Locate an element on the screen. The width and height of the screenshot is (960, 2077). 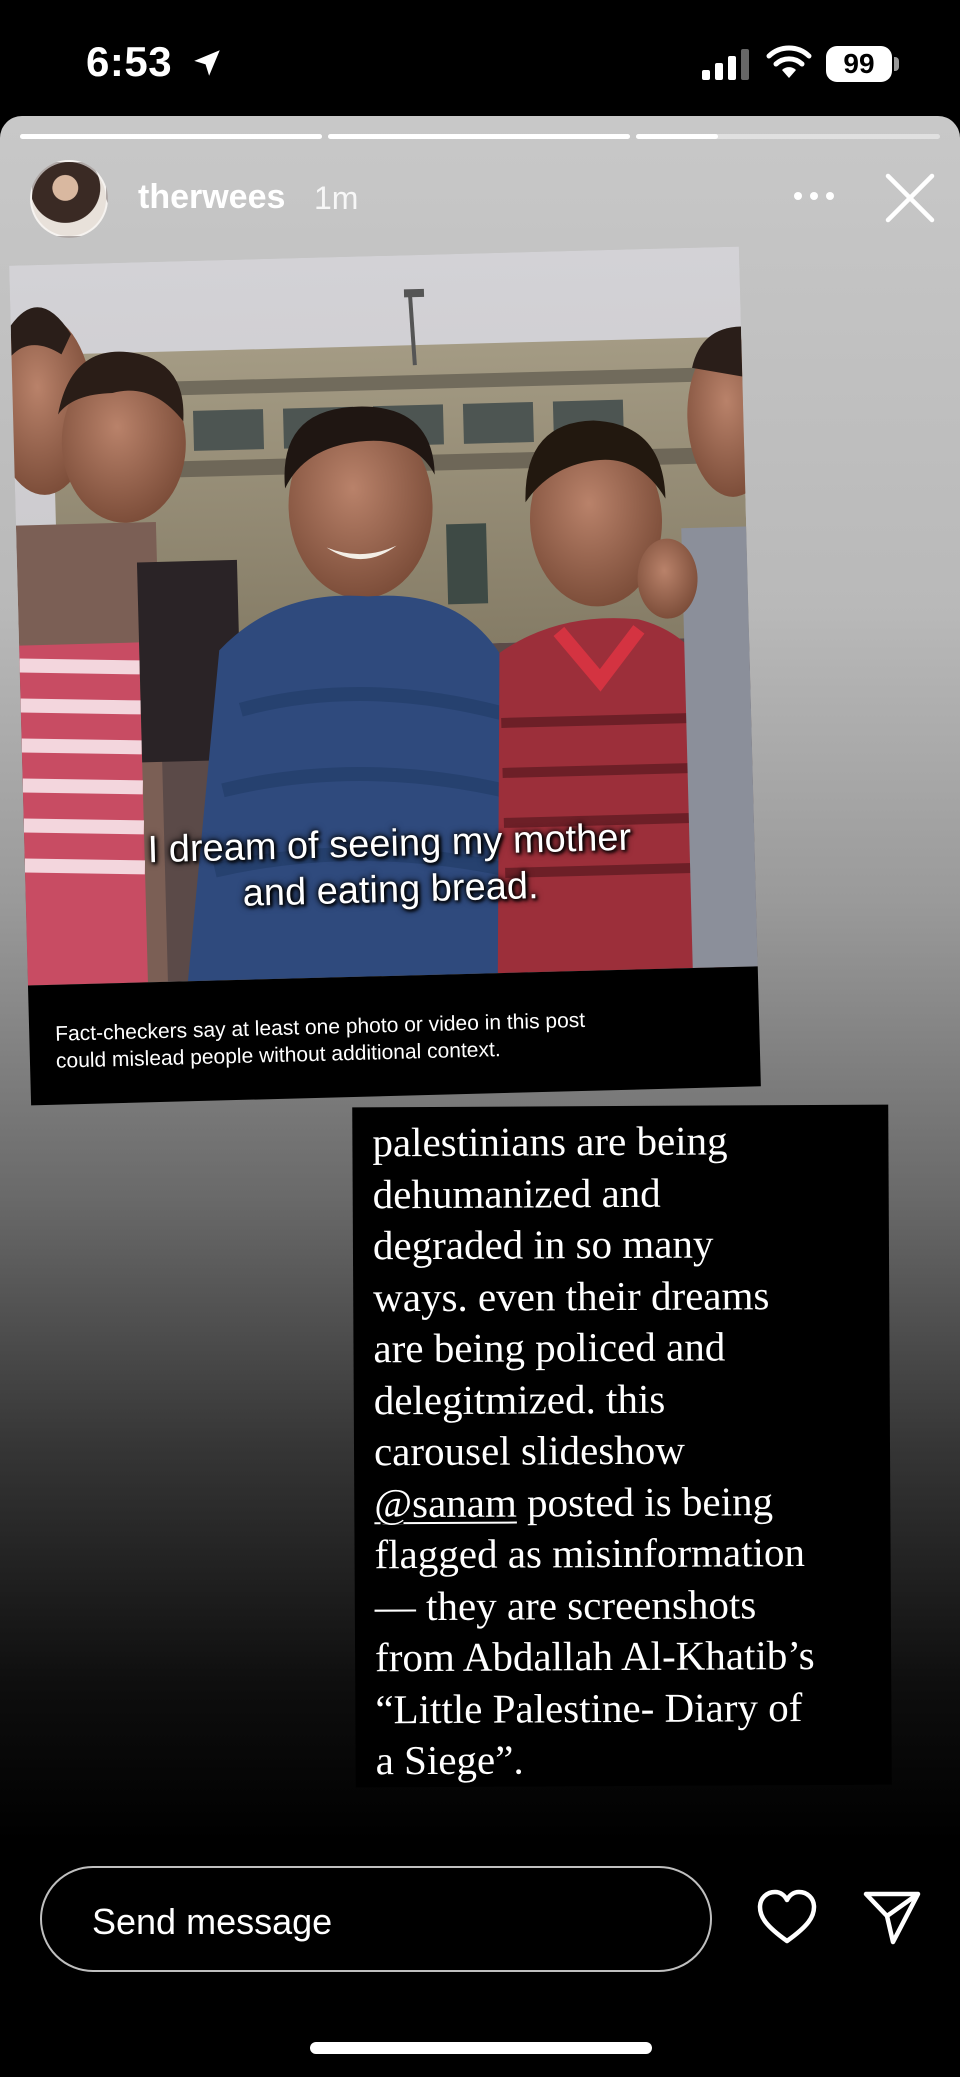
text-line: carousel slideshow is located at coordinates (529, 1450).